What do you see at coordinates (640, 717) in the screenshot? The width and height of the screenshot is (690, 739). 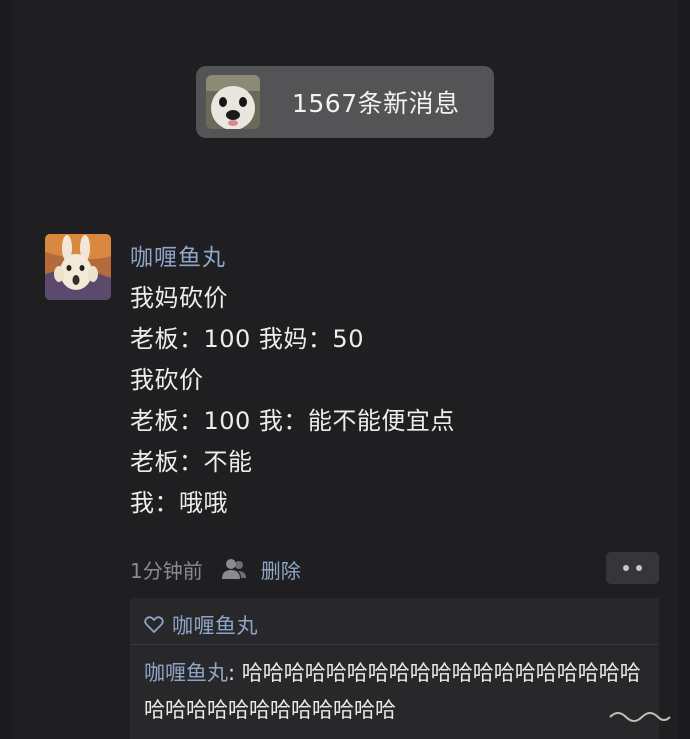 I see `watermark-logo` at bounding box center [640, 717].